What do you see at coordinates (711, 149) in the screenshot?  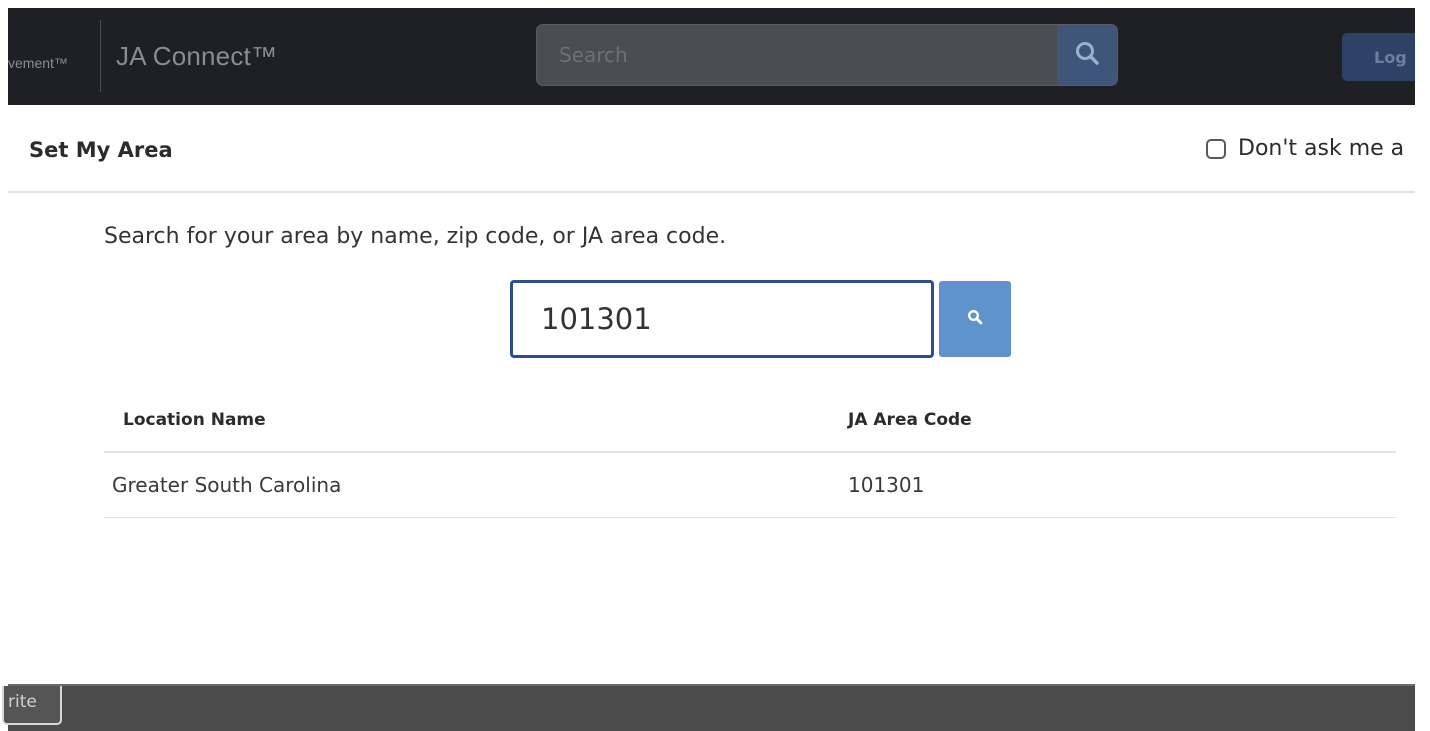 I see `modal-header: Set My Area Don't ask me a` at bounding box center [711, 149].